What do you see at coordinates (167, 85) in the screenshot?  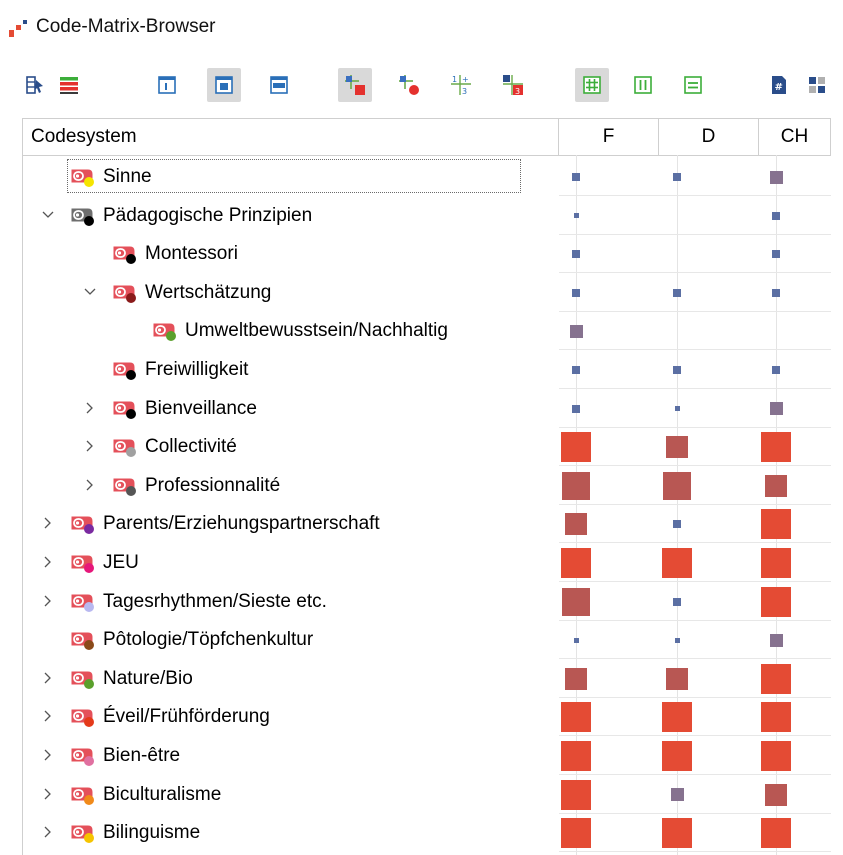 I see `view-narrow-button` at bounding box center [167, 85].